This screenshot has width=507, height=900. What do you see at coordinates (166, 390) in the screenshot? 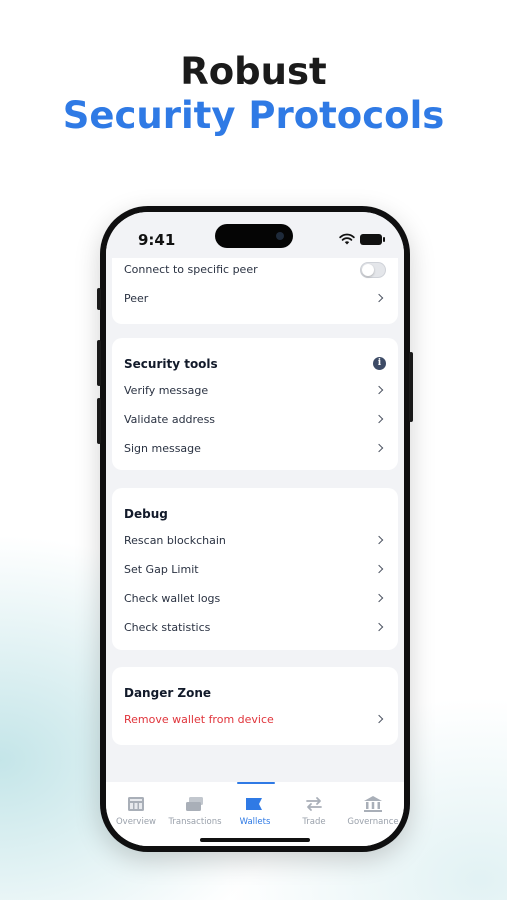
I see `verify-message-label: Verify message` at bounding box center [166, 390].